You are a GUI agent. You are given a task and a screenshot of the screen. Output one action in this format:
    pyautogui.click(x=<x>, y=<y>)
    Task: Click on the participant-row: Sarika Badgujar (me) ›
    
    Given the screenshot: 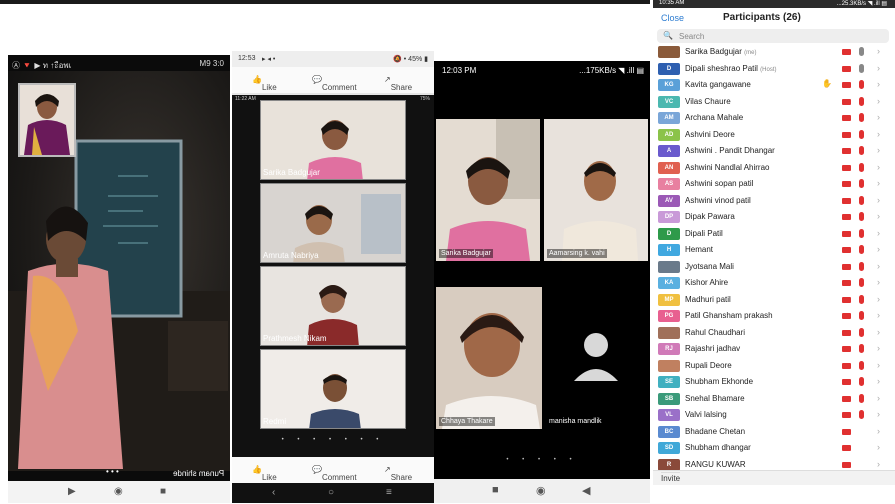 What is the action you would take?
    pyautogui.click(x=774, y=52)
    